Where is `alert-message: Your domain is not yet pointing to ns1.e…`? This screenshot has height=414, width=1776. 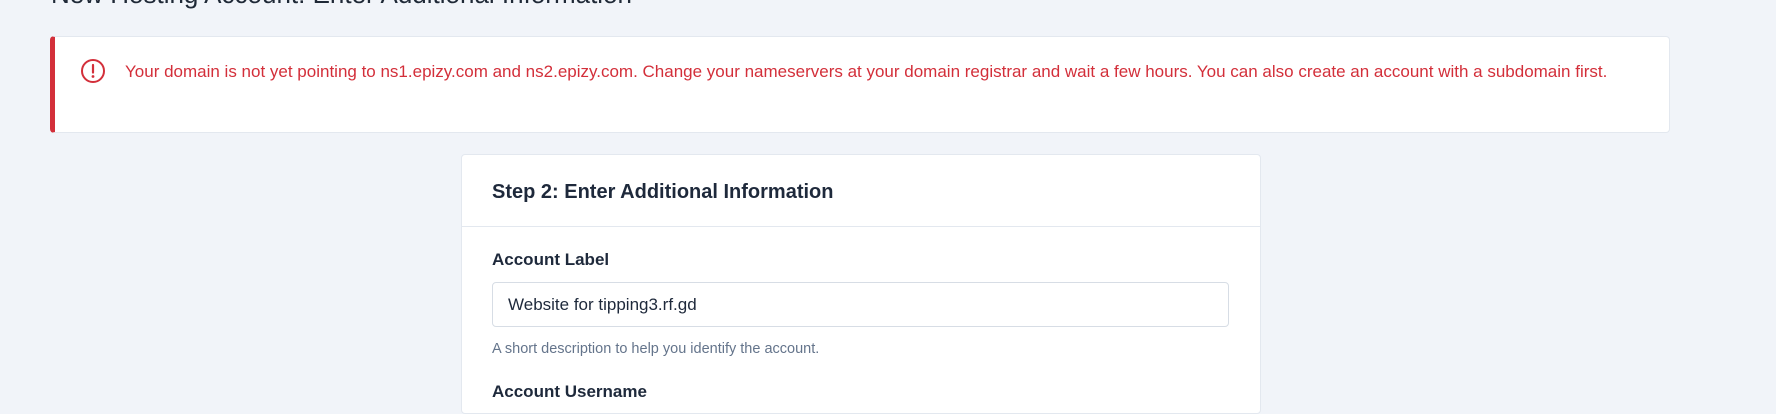
alert-message: Your domain is not yet pointing to ns1.e… is located at coordinates (866, 71).